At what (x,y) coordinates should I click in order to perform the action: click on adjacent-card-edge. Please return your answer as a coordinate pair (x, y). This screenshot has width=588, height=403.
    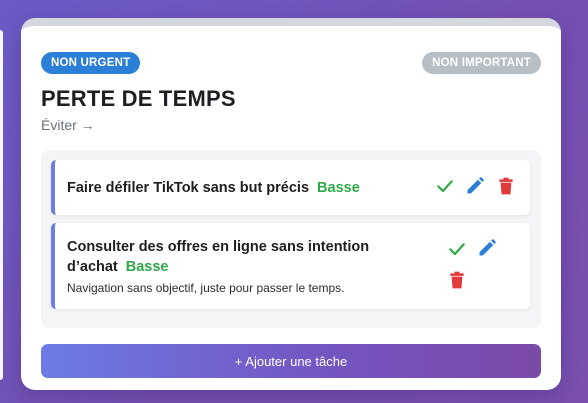
    Looking at the image, I should click on (1, 205).